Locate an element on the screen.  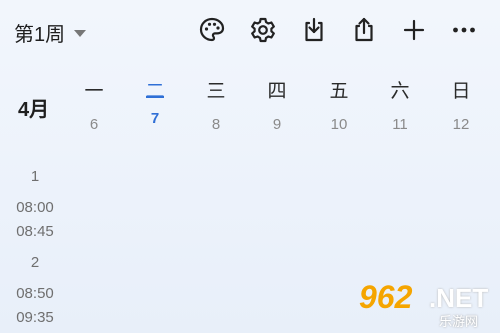
period-number: 1 is located at coordinates (35, 176).